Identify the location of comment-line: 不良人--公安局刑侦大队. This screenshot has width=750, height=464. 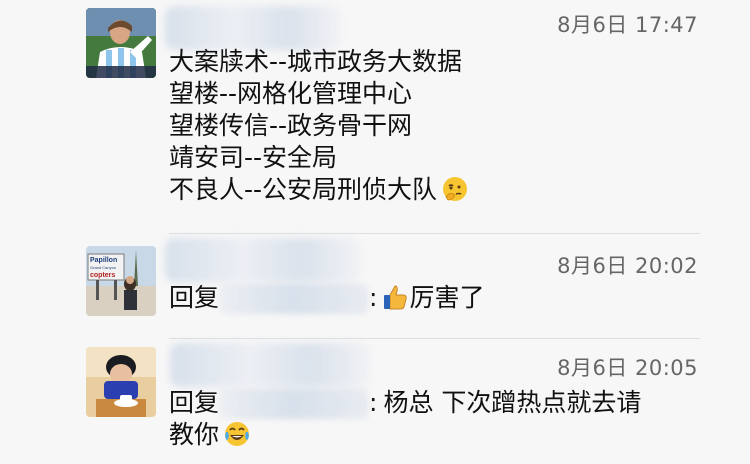
(303, 189).